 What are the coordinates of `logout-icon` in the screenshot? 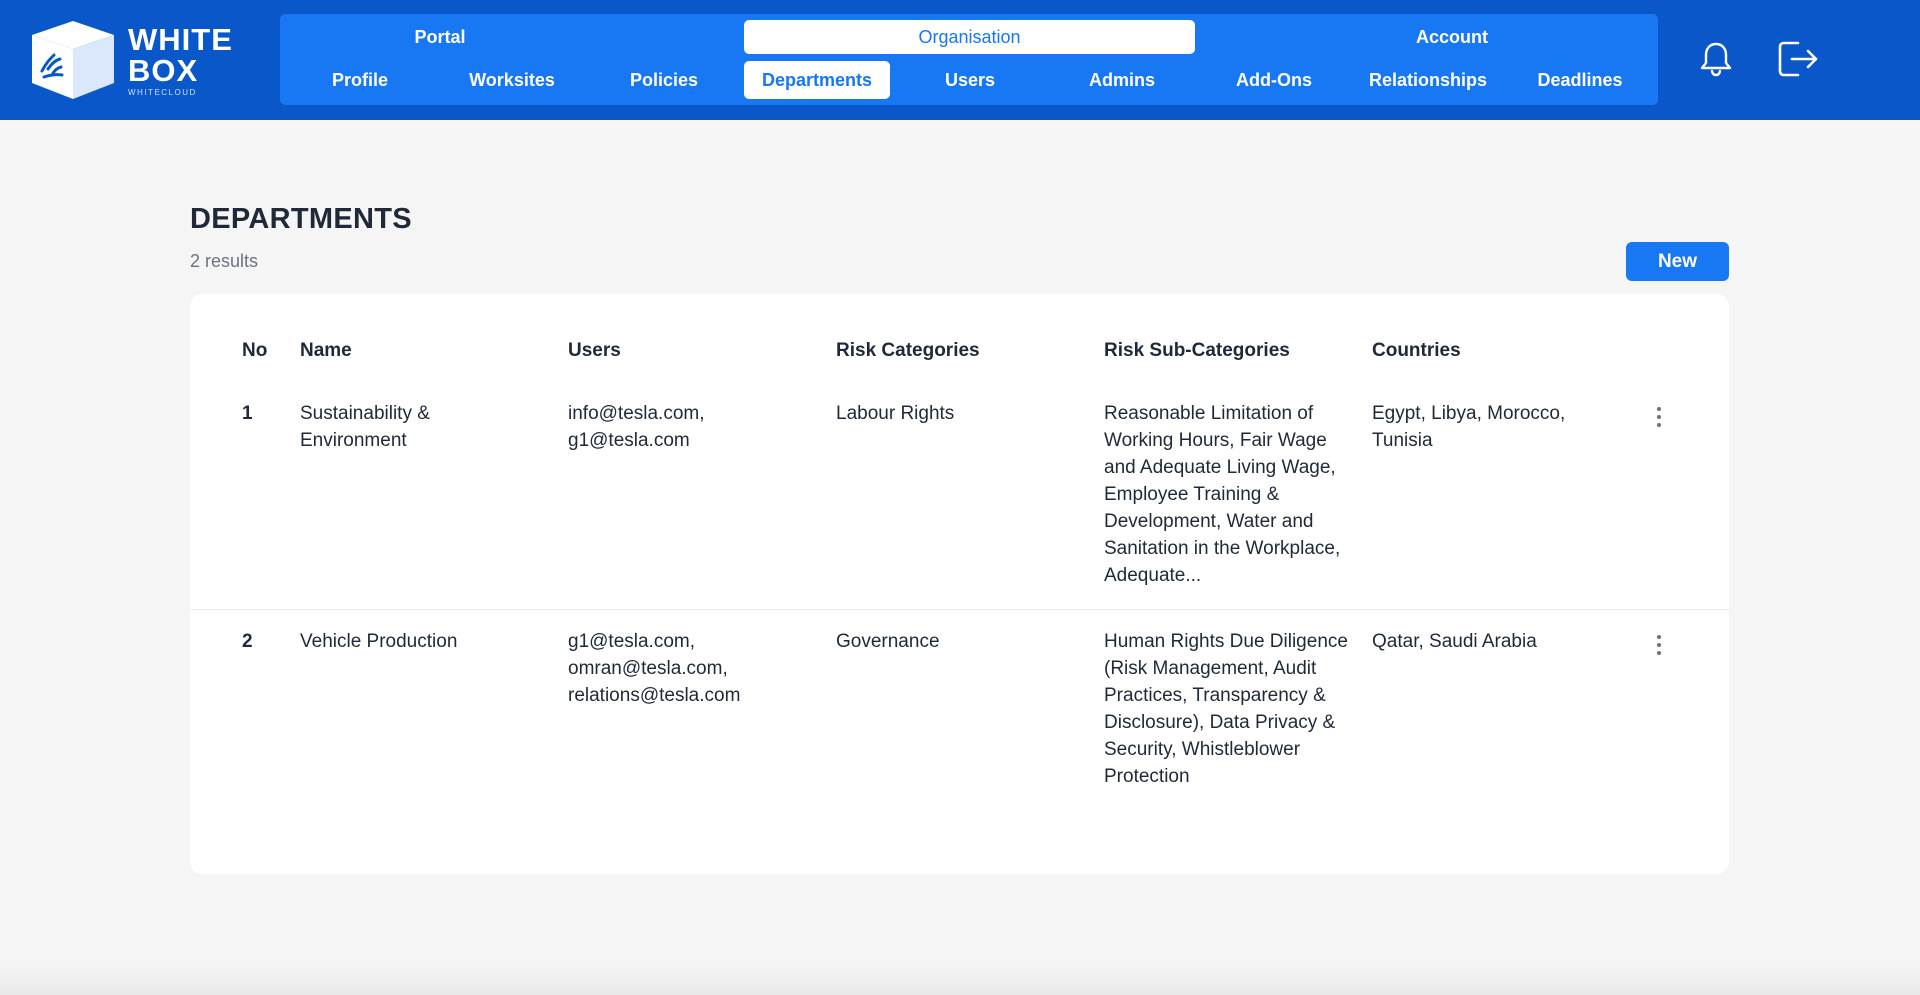 It's located at (1798, 59).